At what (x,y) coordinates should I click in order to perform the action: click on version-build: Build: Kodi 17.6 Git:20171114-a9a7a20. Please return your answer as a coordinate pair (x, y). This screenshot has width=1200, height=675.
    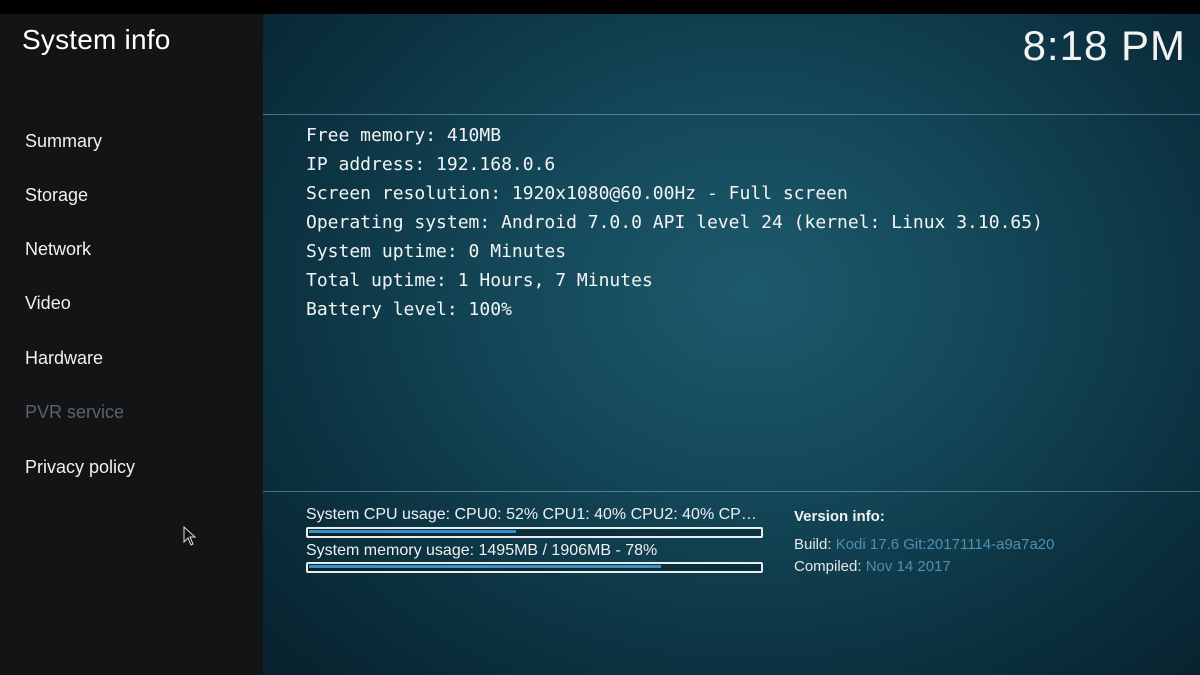
    Looking at the image, I should click on (924, 544).